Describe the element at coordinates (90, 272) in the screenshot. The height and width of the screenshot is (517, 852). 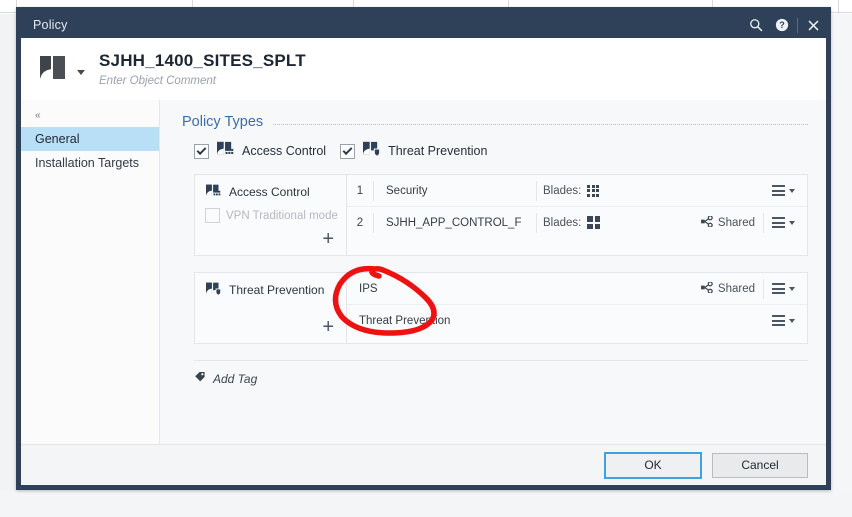
I see `sidebar: « General Installation Targets` at that location.